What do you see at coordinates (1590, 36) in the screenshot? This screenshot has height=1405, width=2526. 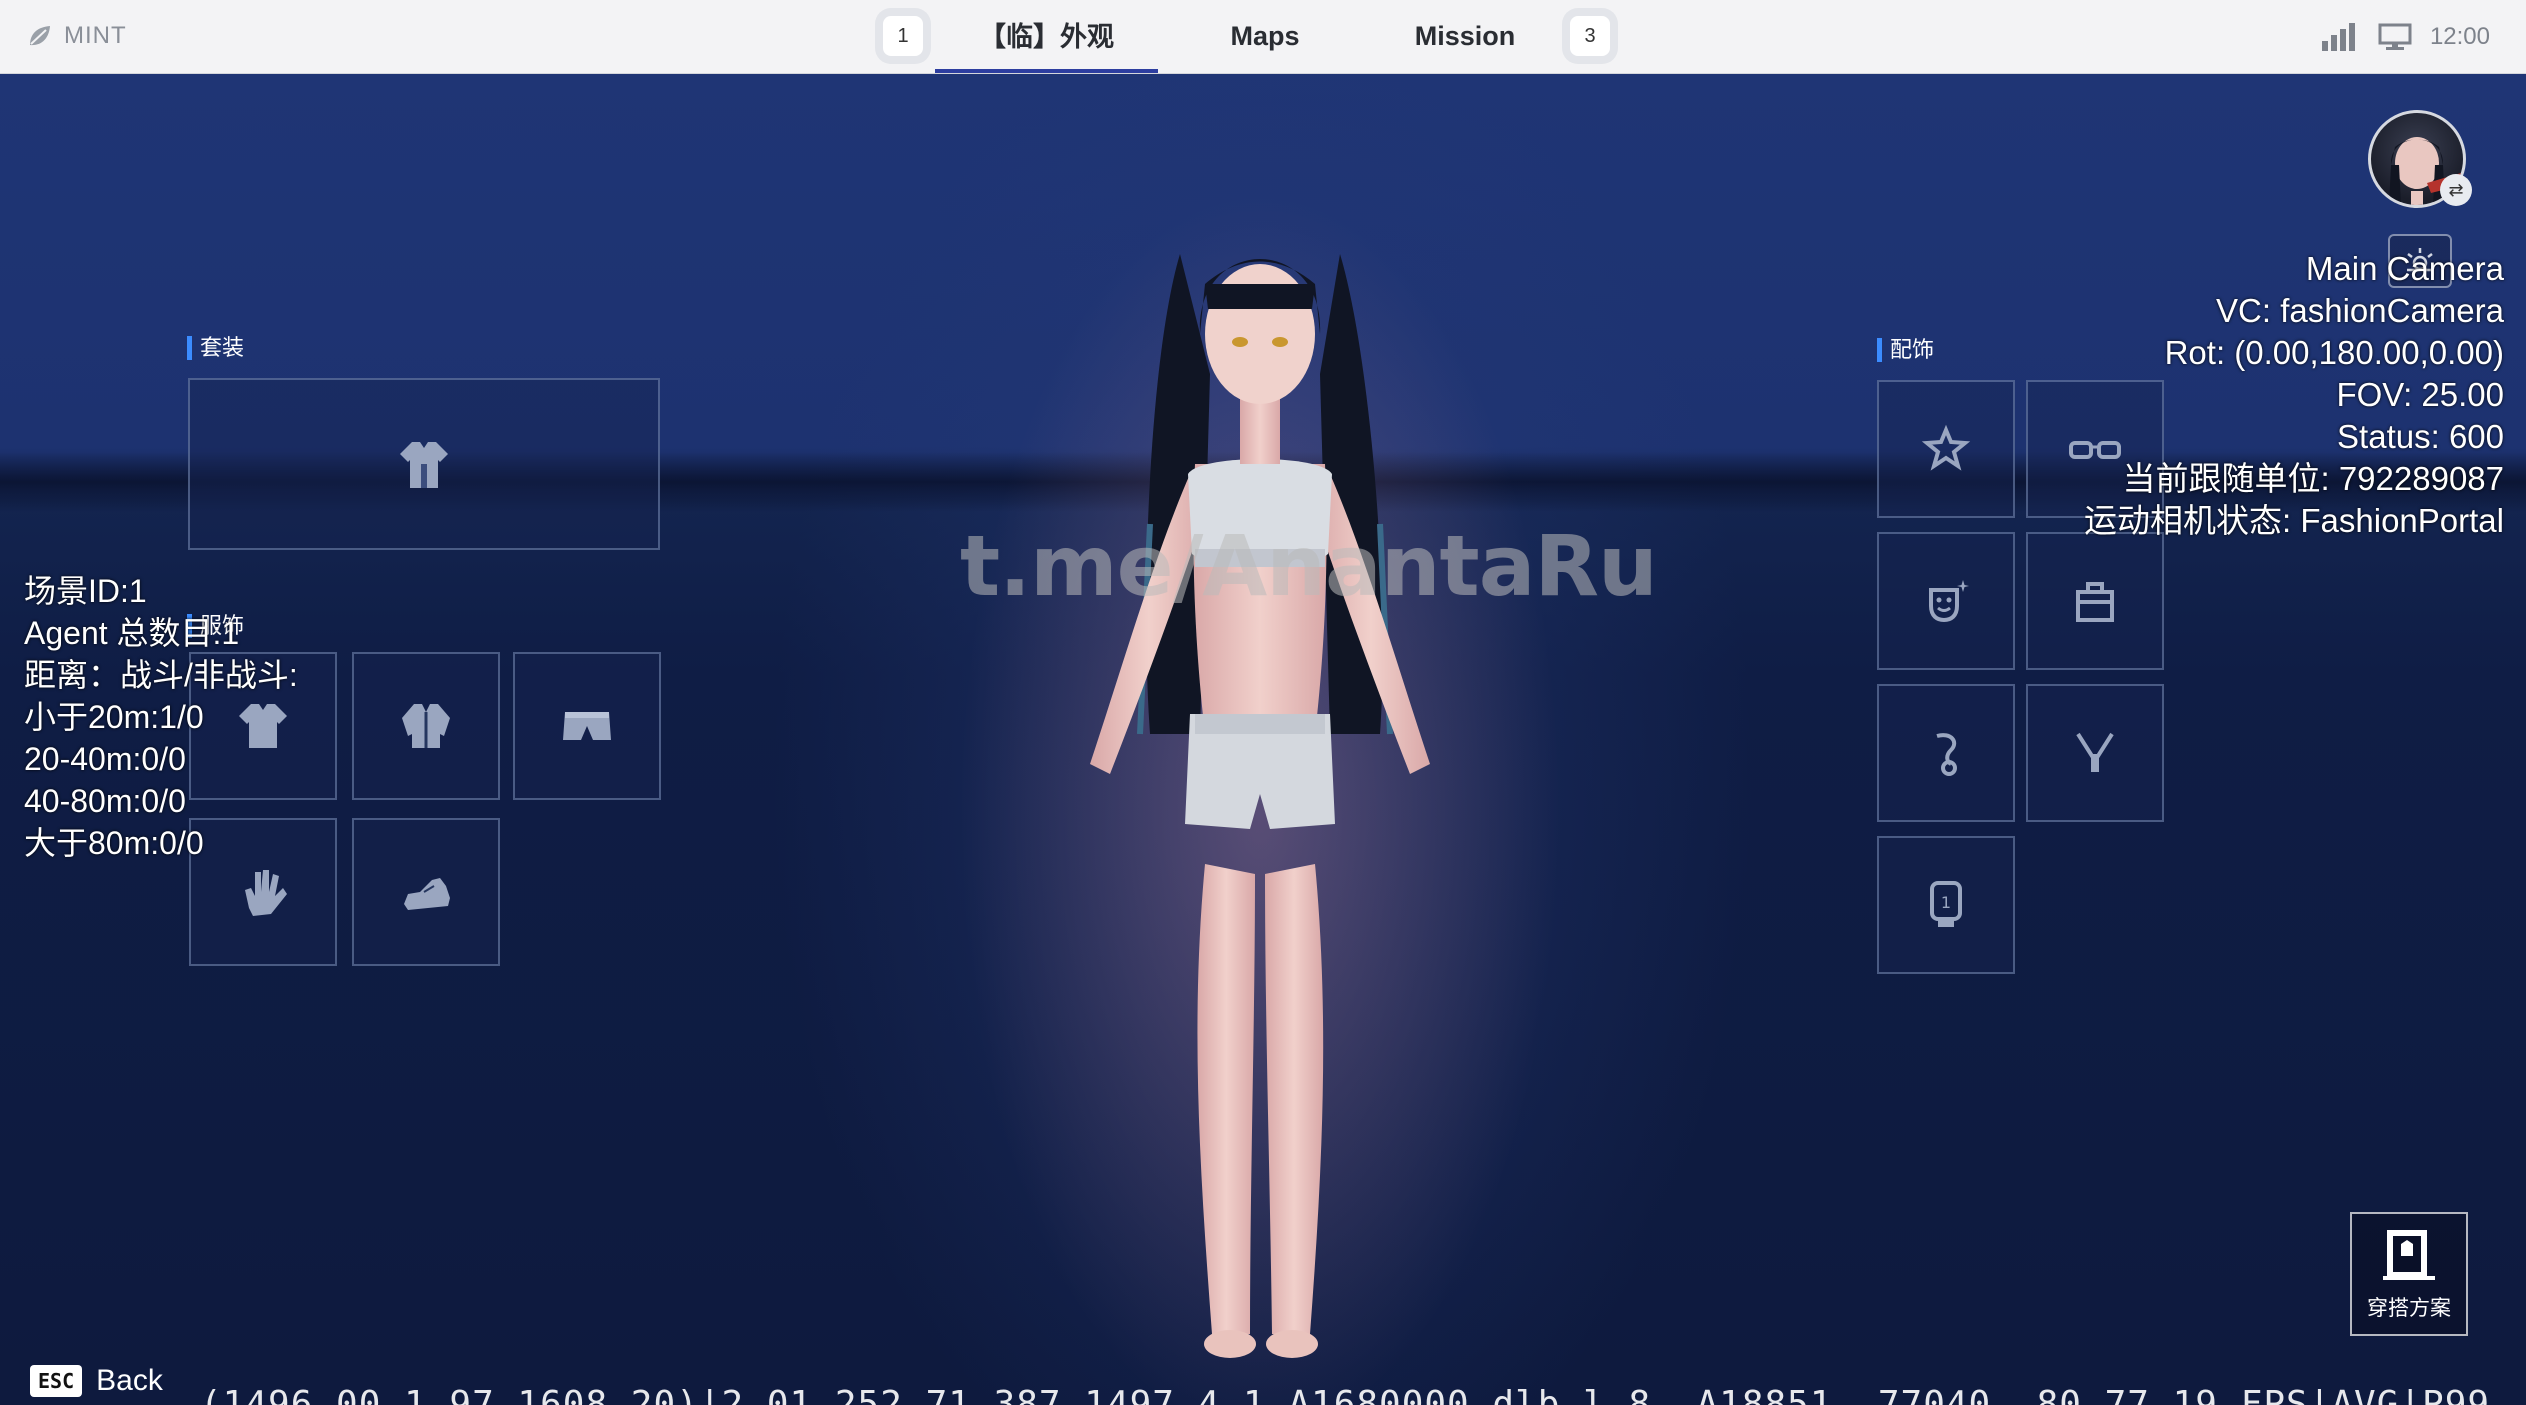 I see `tab-next-hotkey-badge: 3` at bounding box center [1590, 36].